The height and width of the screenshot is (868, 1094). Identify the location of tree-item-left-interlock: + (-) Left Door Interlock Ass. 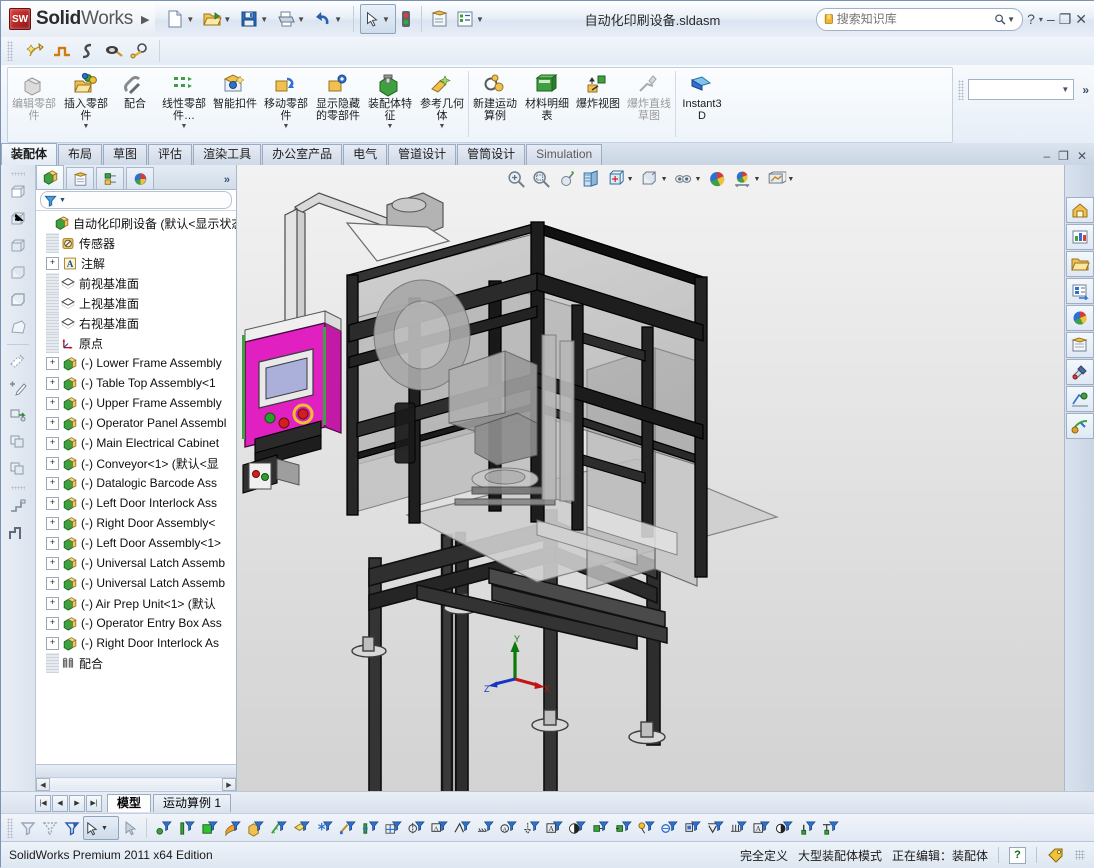
(136, 503).